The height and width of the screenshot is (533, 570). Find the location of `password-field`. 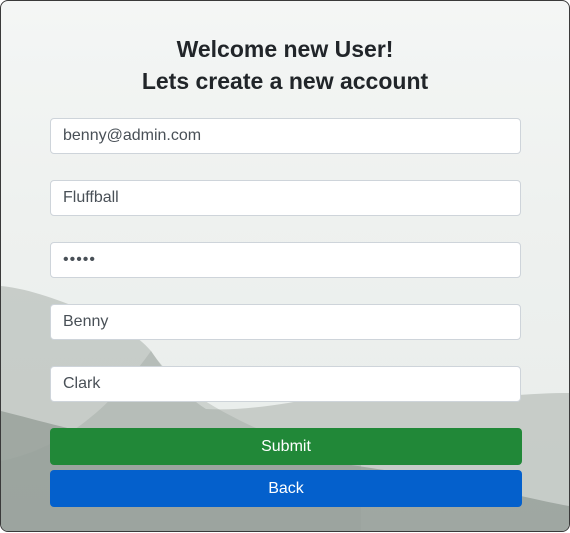

password-field is located at coordinates (285, 260).